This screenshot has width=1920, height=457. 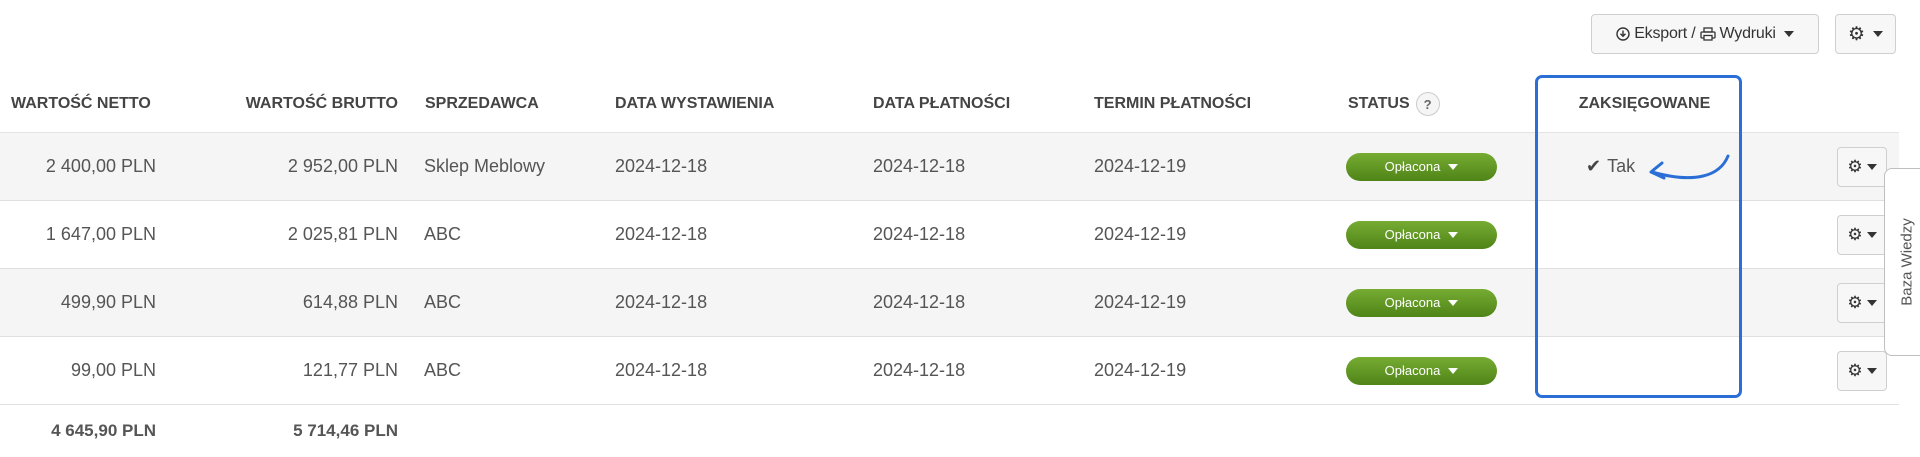 I want to click on seller-value: Sklep Meblowy, so click(x=510, y=167).